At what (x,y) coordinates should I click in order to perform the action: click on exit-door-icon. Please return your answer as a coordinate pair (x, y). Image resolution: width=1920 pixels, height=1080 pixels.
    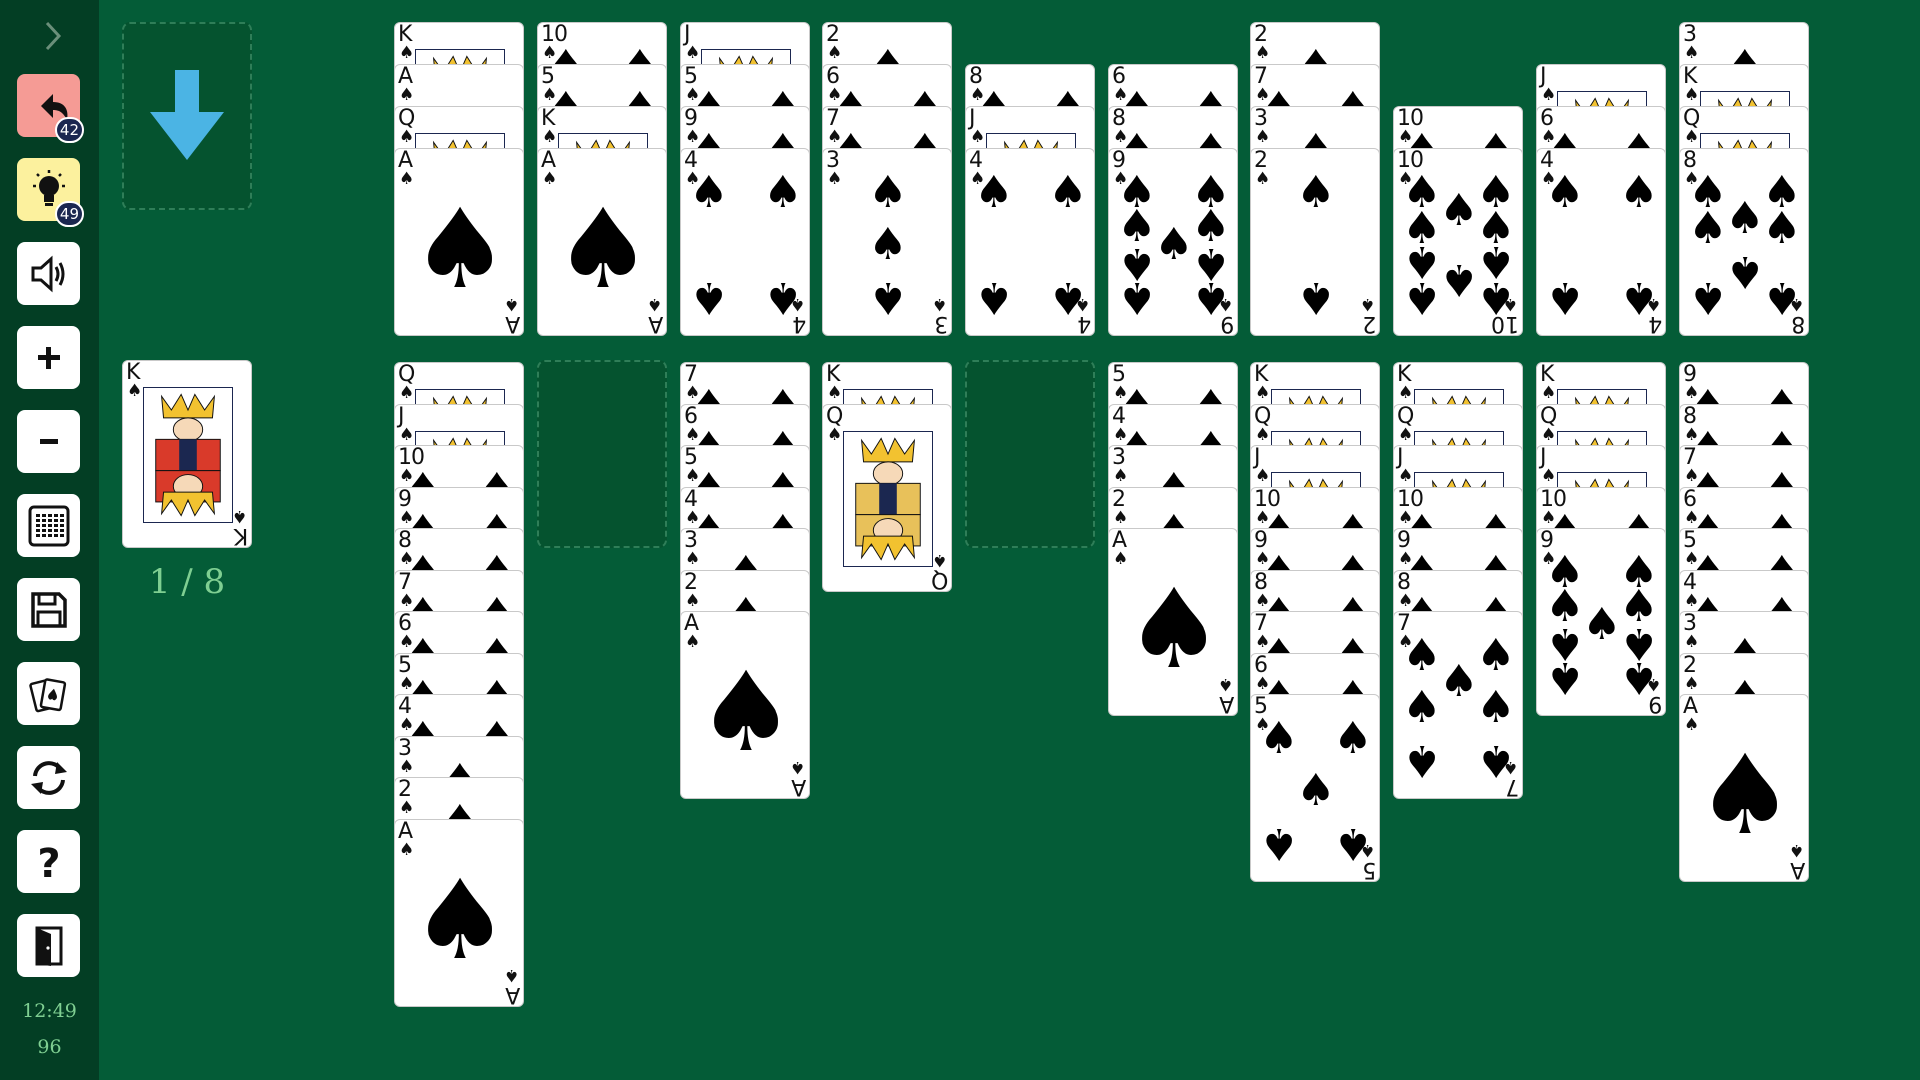
    Looking at the image, I should click on (48, 946).